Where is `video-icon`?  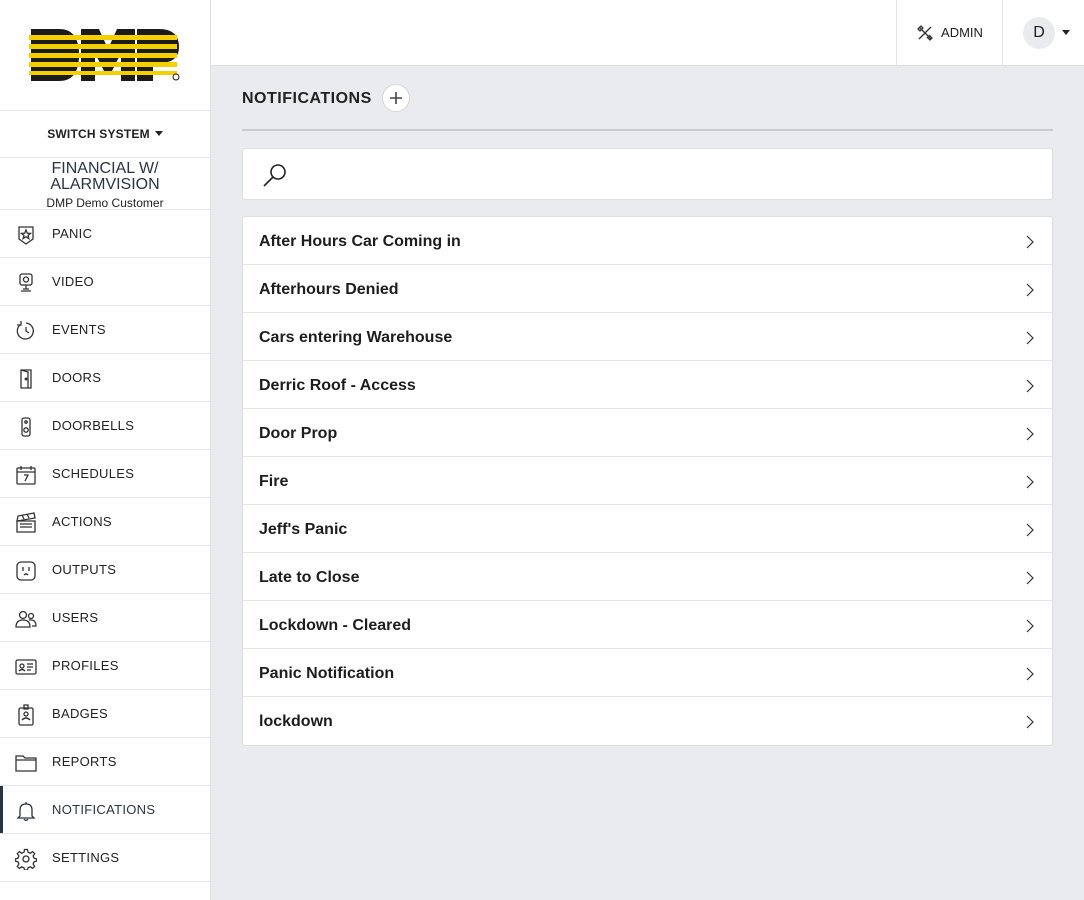 video-icon is located at coordinates (26, 282).